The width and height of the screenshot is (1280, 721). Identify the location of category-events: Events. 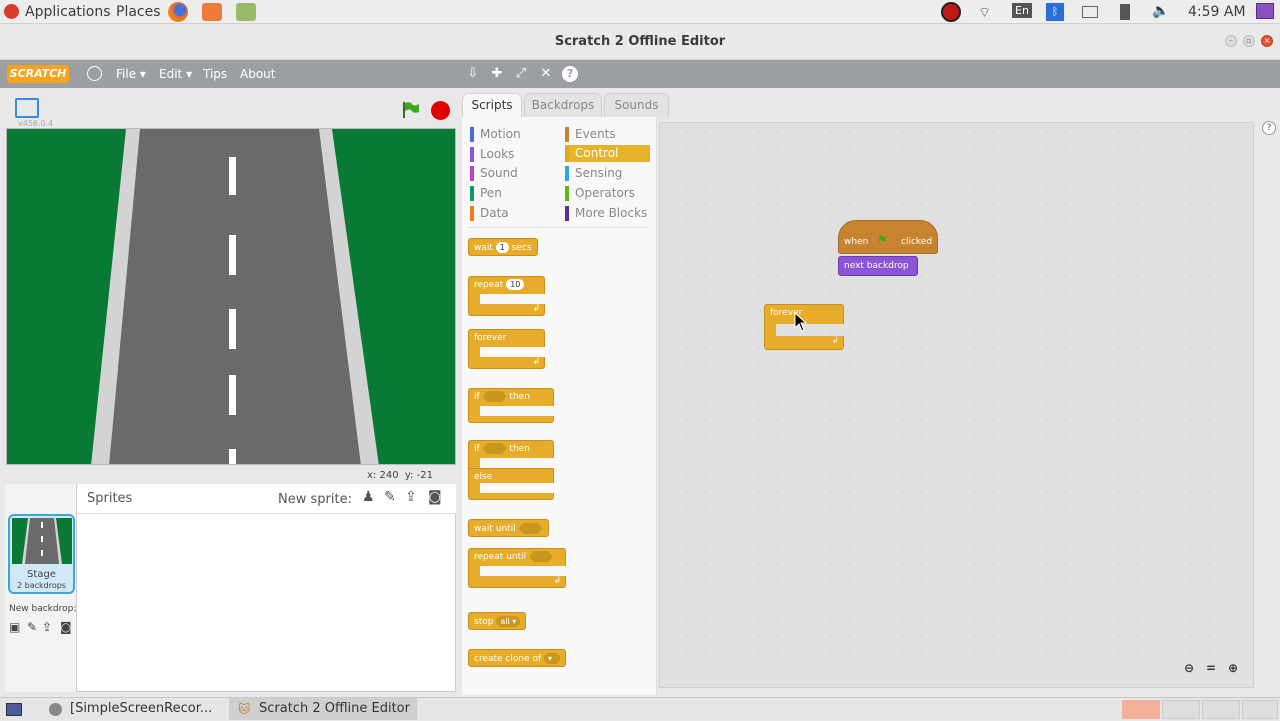
(607, 134).